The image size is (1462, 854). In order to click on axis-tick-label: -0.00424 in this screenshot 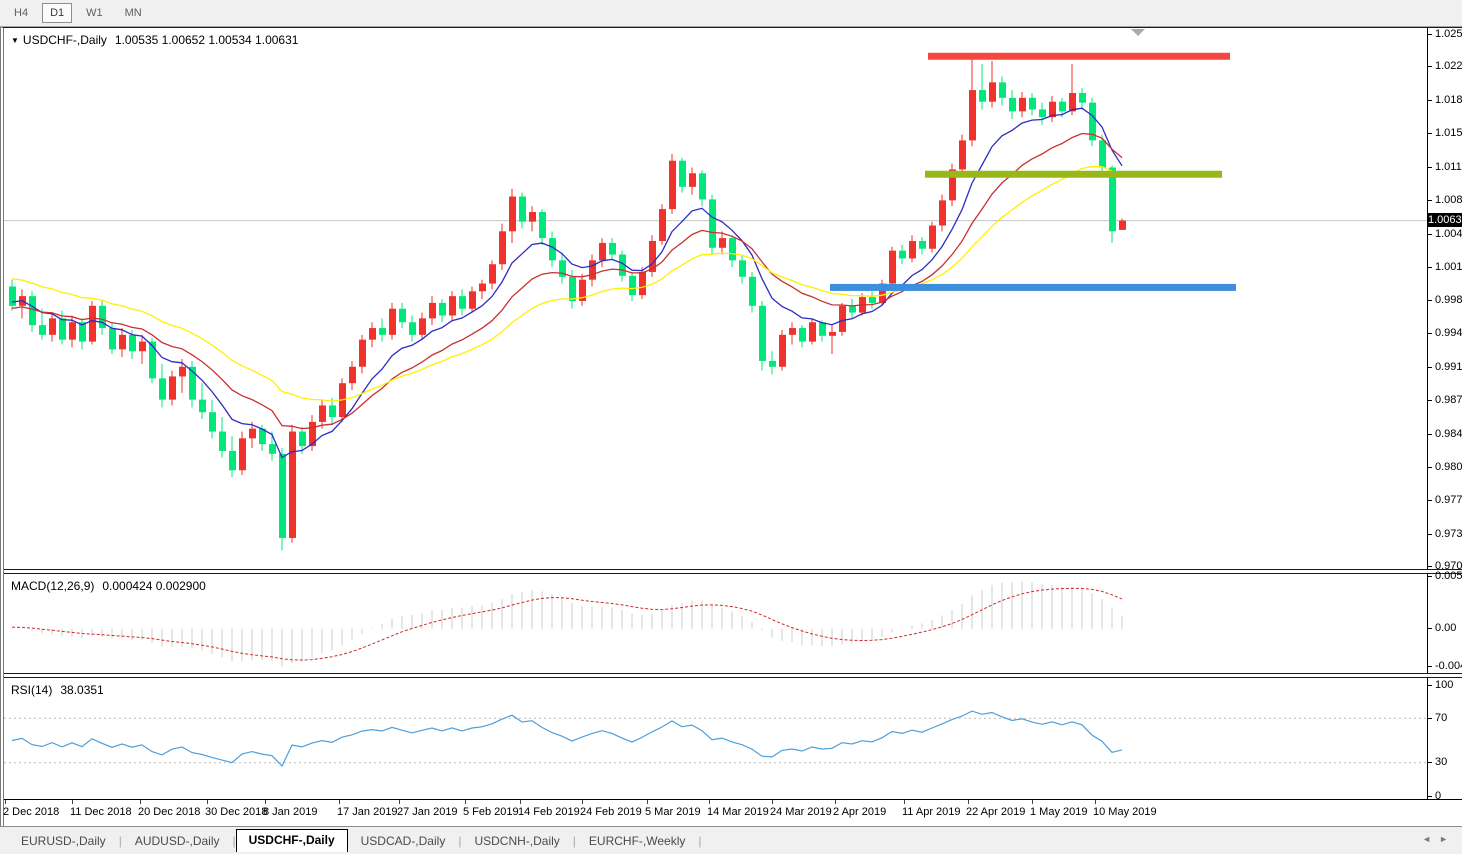, I will do `click(1448, 666)`.